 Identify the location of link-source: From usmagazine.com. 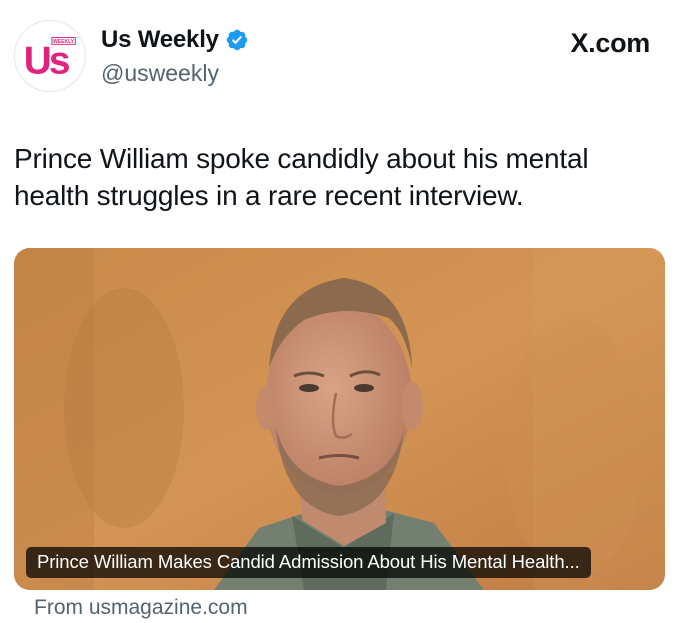
(141, 608).